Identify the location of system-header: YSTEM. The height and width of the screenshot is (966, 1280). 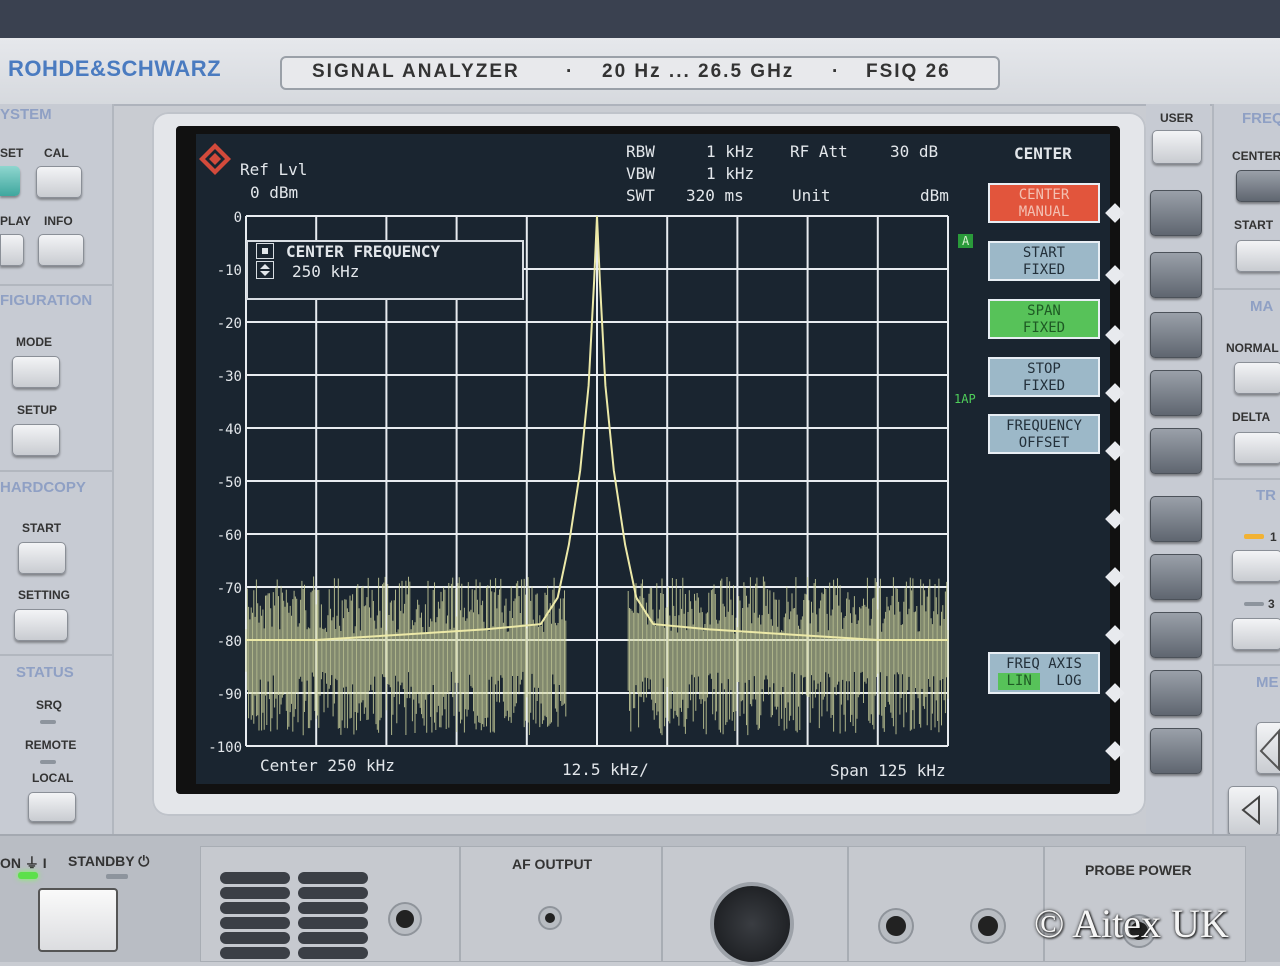
(26, 114).